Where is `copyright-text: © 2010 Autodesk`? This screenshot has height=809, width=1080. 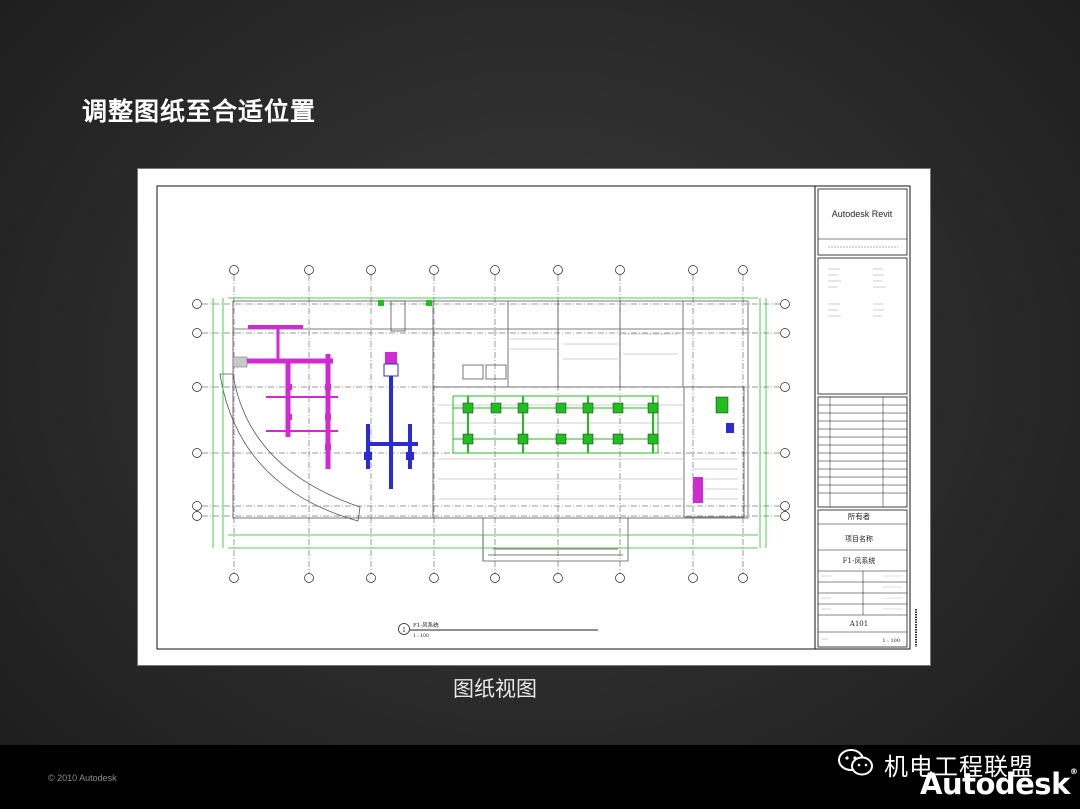
copyright-text: © 2010 Autodesk is located at coordinates (82, 778).